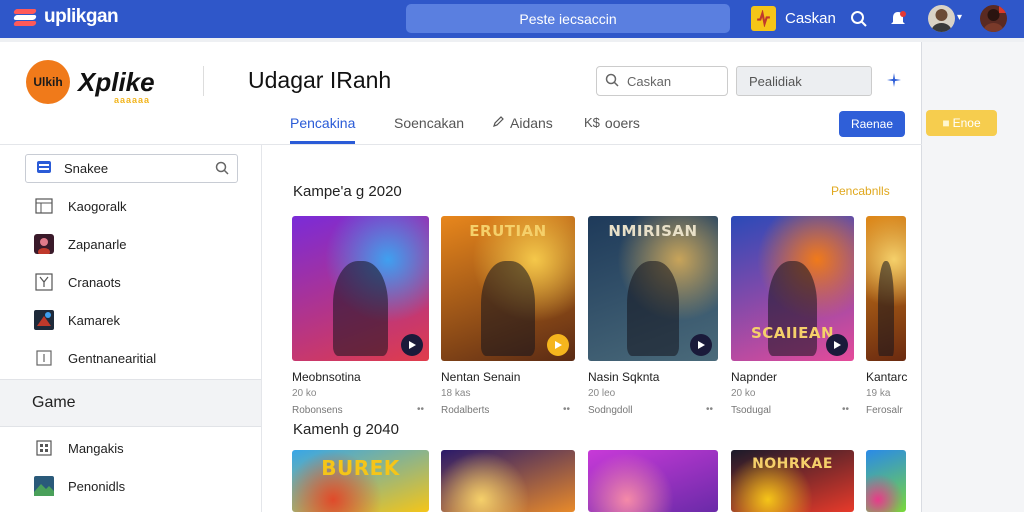  Describe the element at coordinates (653, 288) in the screenshot. I see `game-cover-image: NMIRISAN` at that location.